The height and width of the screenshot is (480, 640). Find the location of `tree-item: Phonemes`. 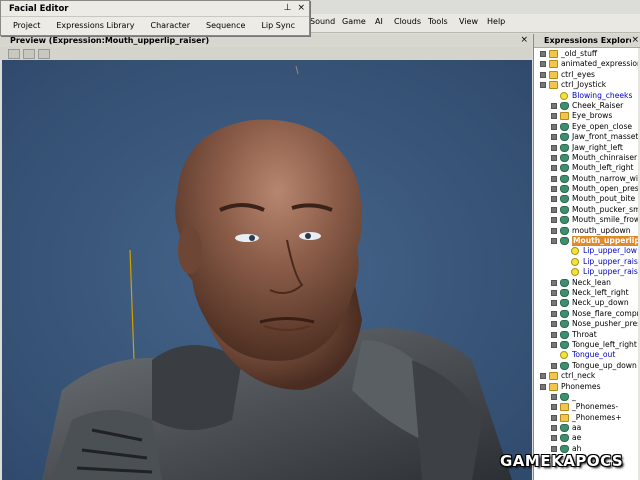

tree-item: Phonemes is located at coordinates (587, 387).